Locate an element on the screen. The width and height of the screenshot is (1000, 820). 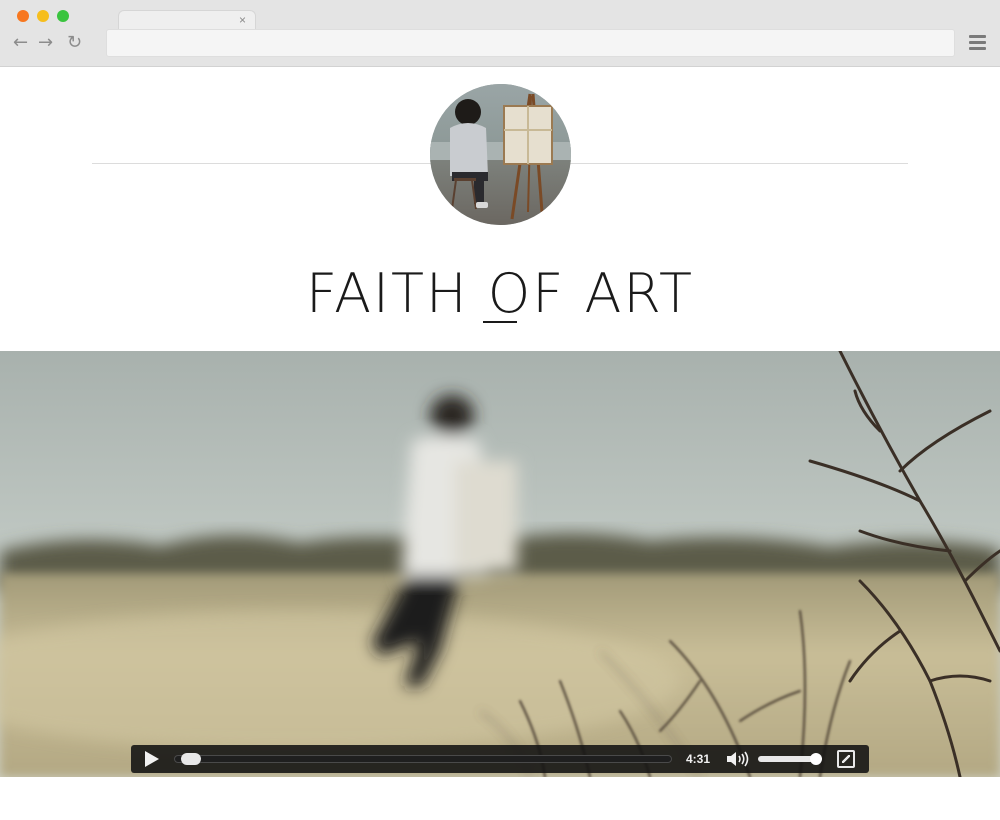
avatar-photo is located at coordinates (500, 154).